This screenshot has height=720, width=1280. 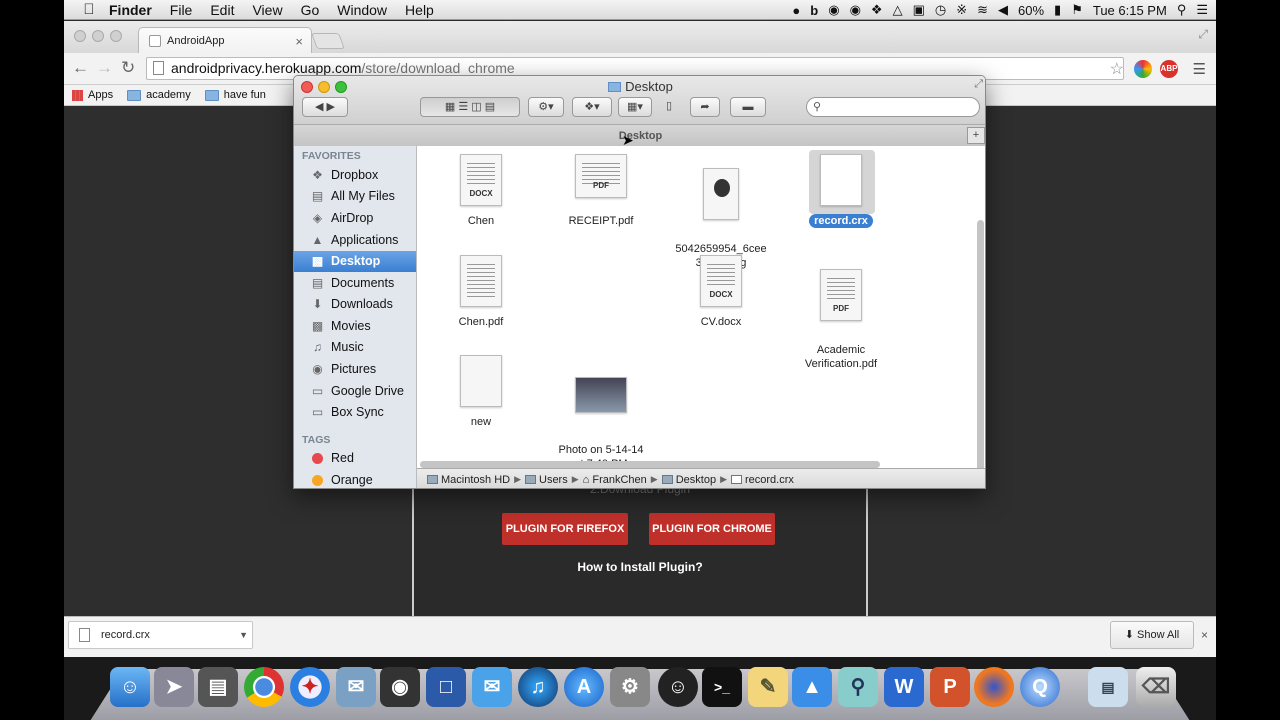 What do you see at coordinates (264, 687) in the screenshot?
I see `chrome-dock-icon` at bounding box center [264, 687].